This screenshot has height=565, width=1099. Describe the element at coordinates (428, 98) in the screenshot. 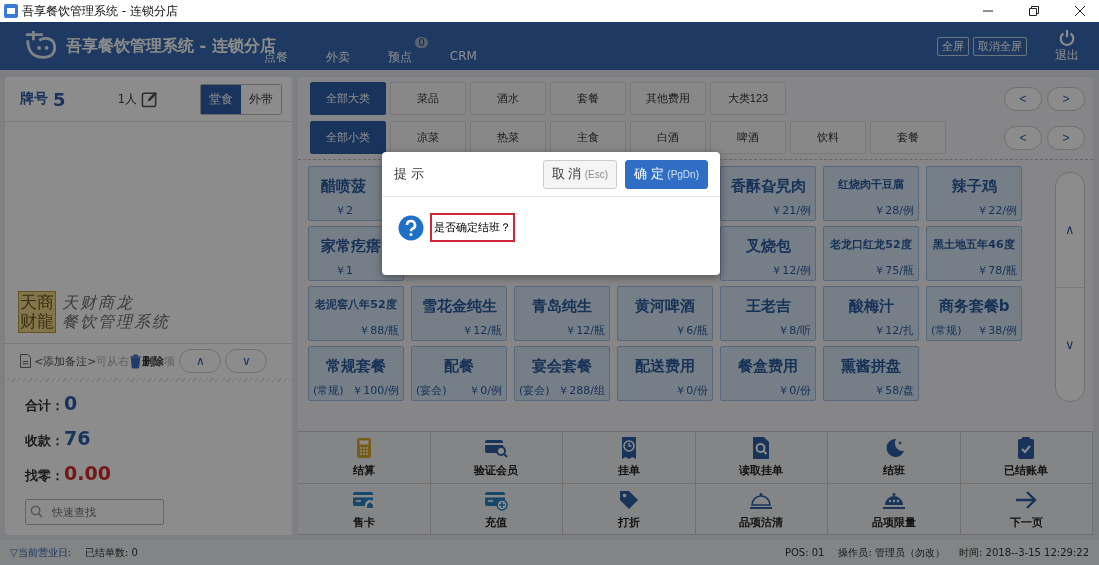

I see `category-tab: 菜品` at that location.